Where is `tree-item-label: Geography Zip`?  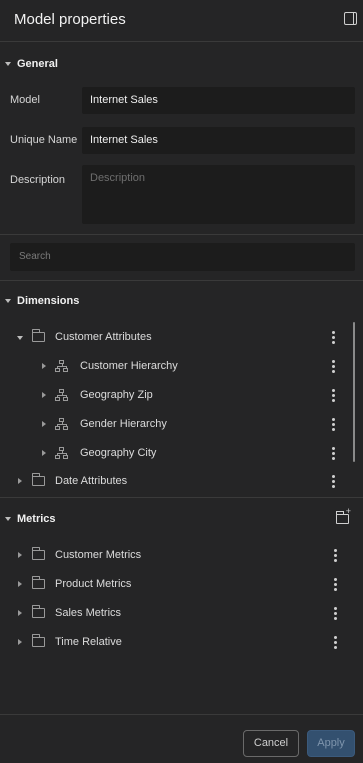
tree-item-label: Geography Zip is located at coordinates (116, 395).